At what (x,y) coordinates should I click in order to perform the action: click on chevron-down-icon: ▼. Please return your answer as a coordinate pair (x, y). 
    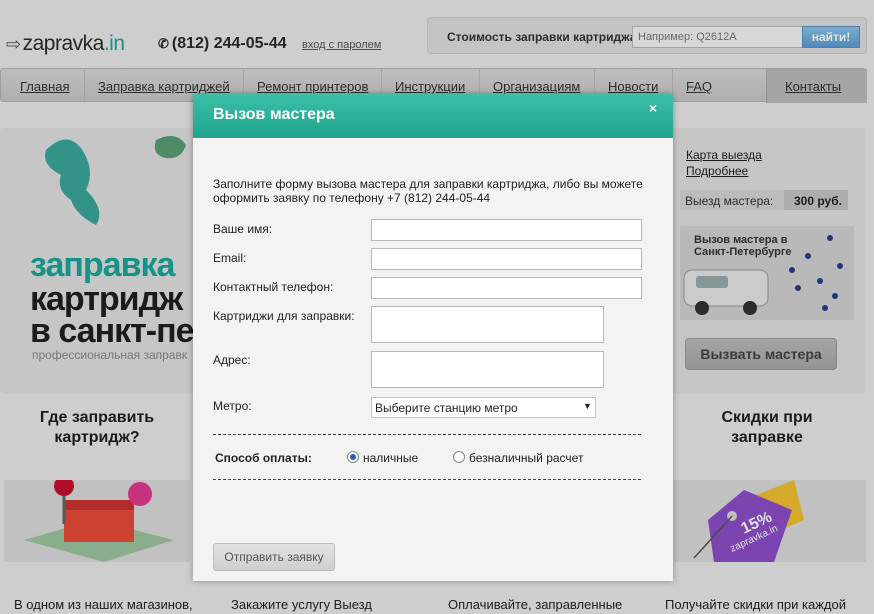
    Looking at the image, I should click on (587, 406).